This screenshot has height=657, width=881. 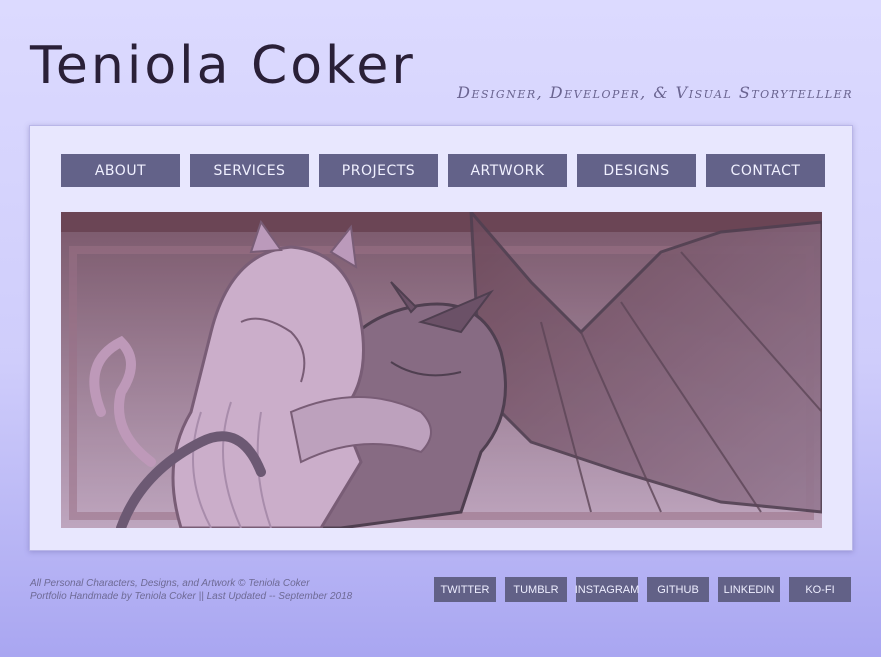 I want to click on nav-contact-button: CONTACT, so click(x=765, y=170).